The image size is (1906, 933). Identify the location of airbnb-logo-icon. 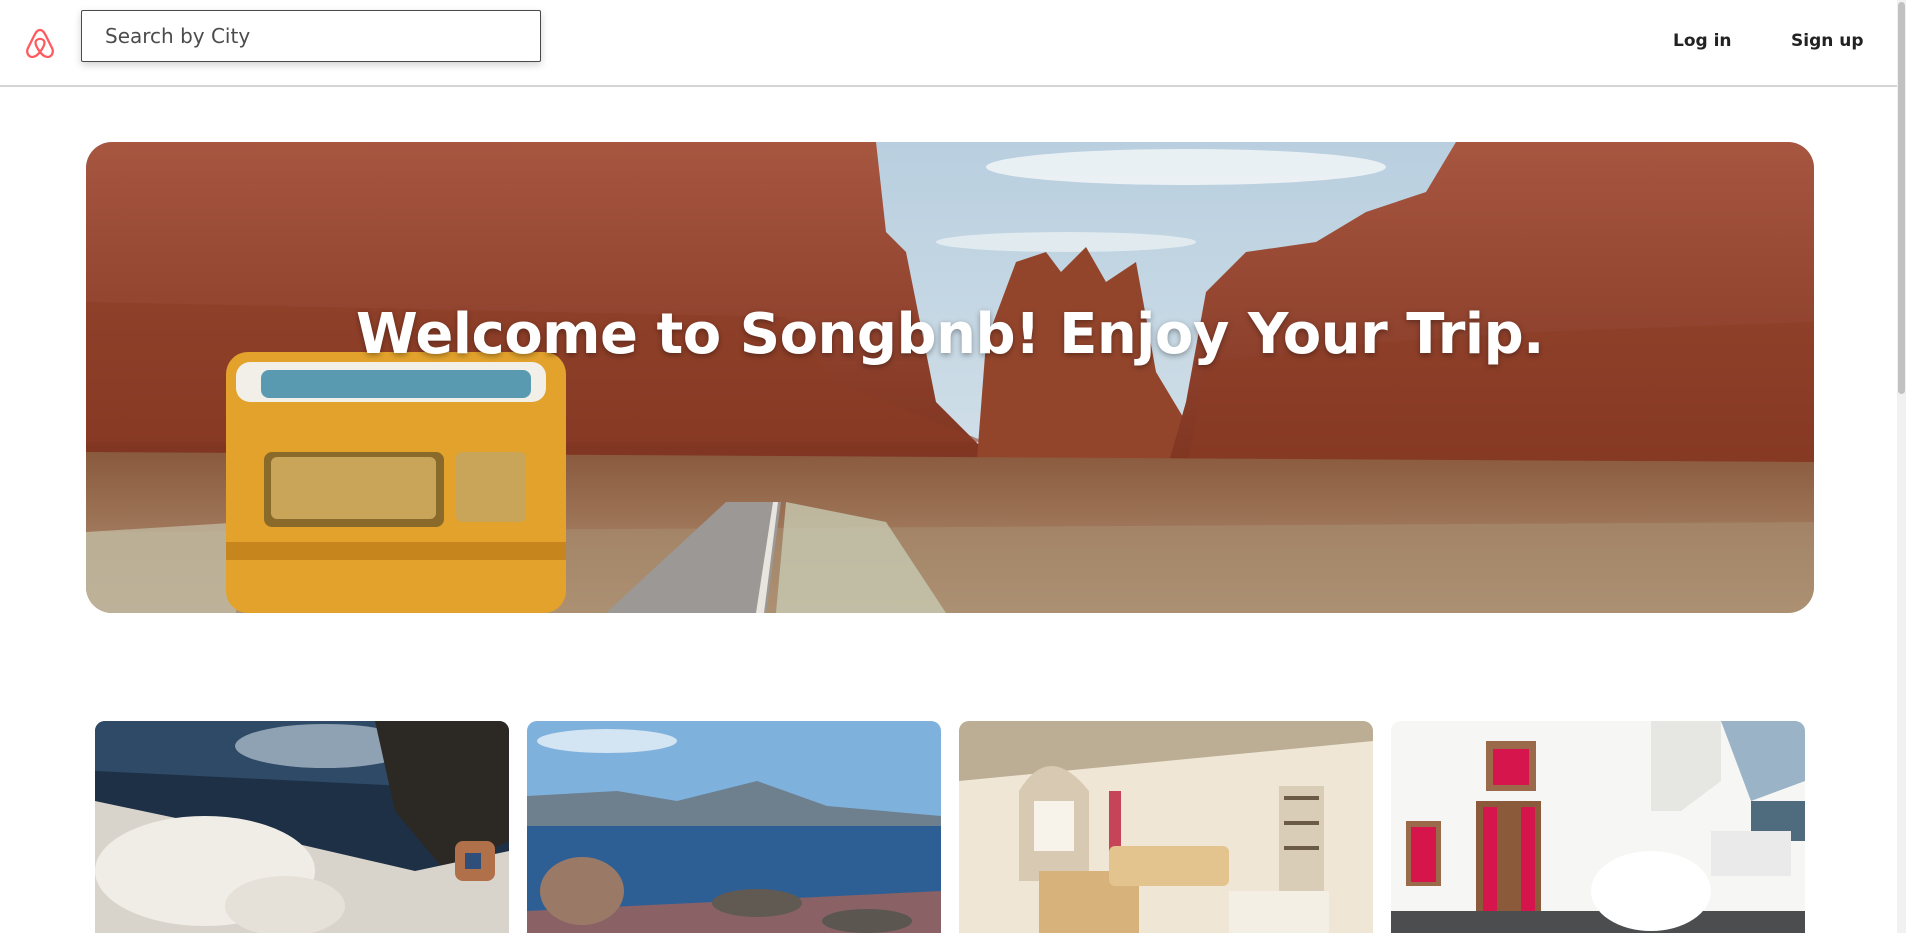
(40, 43).